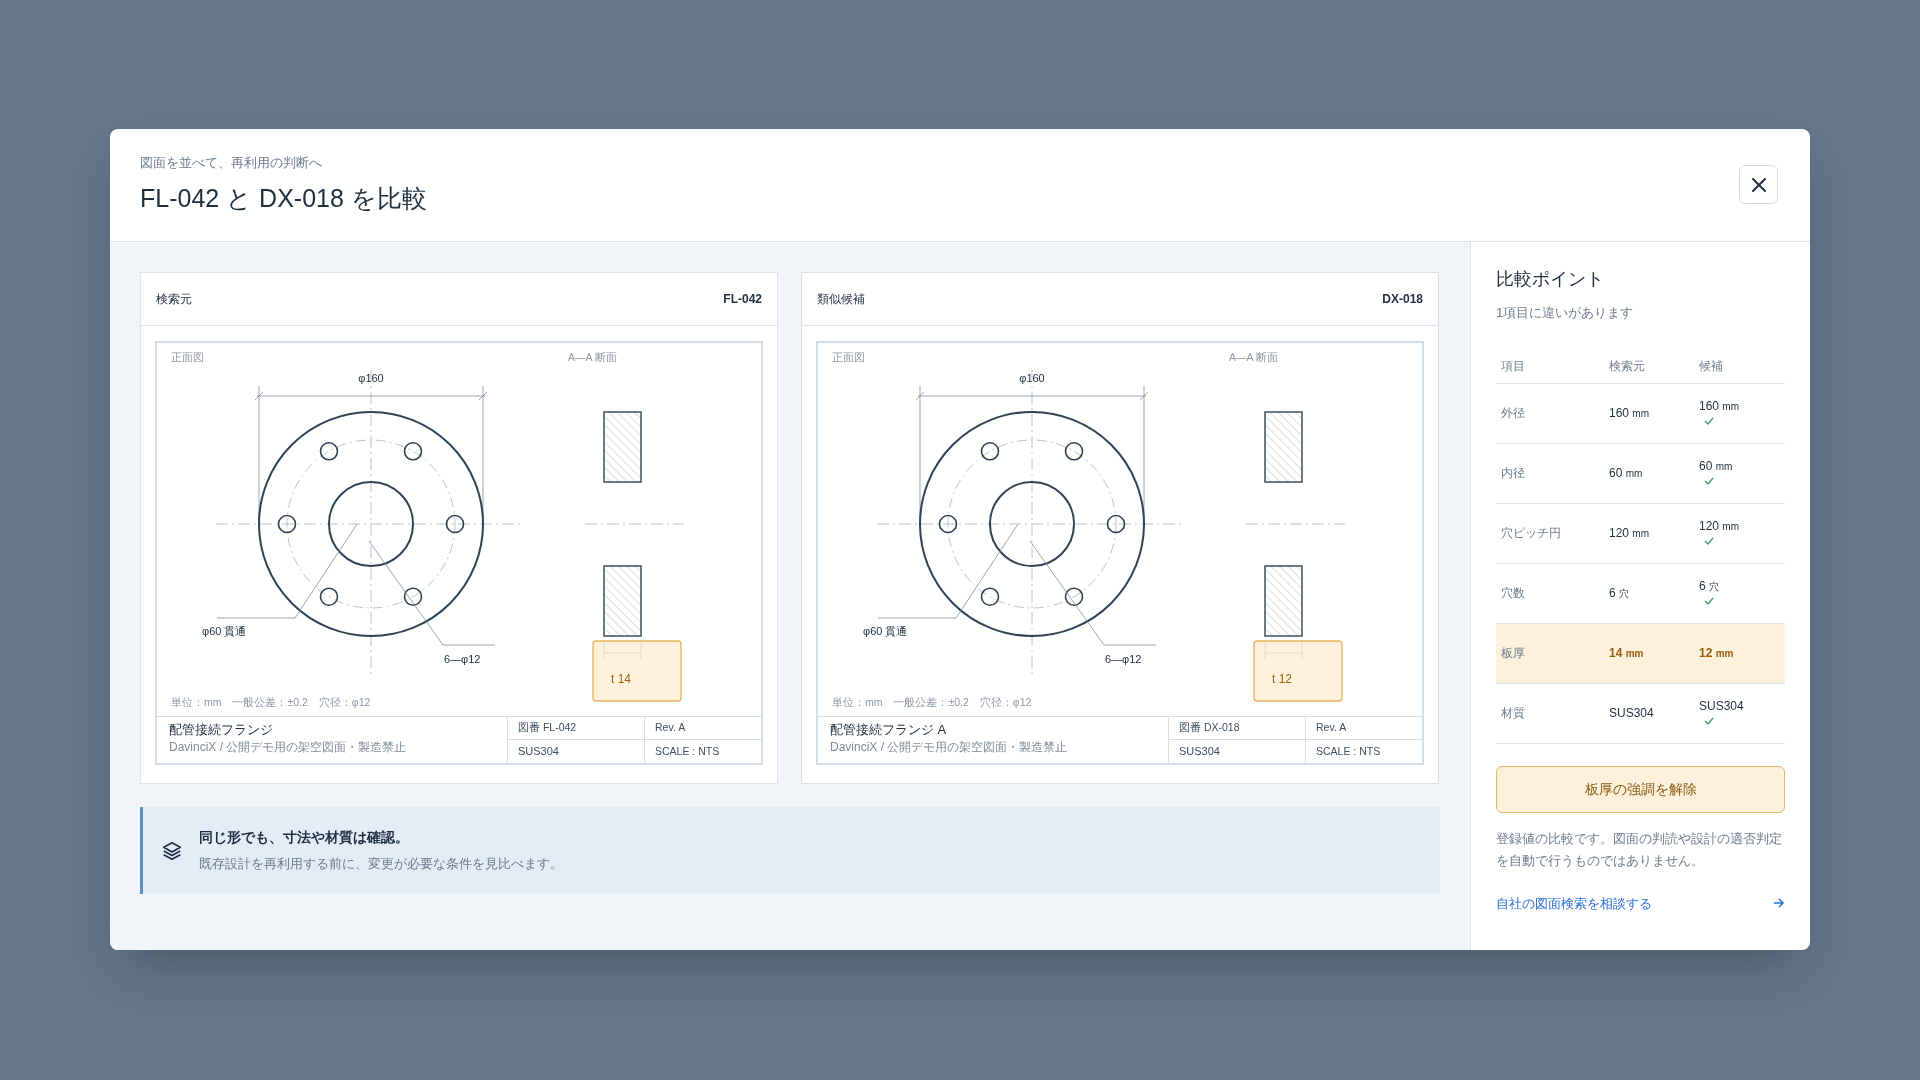 The width and height of the screenshot is (1920, 1080). I want to click on candidate-value: SUS304, so click(1721, 706).